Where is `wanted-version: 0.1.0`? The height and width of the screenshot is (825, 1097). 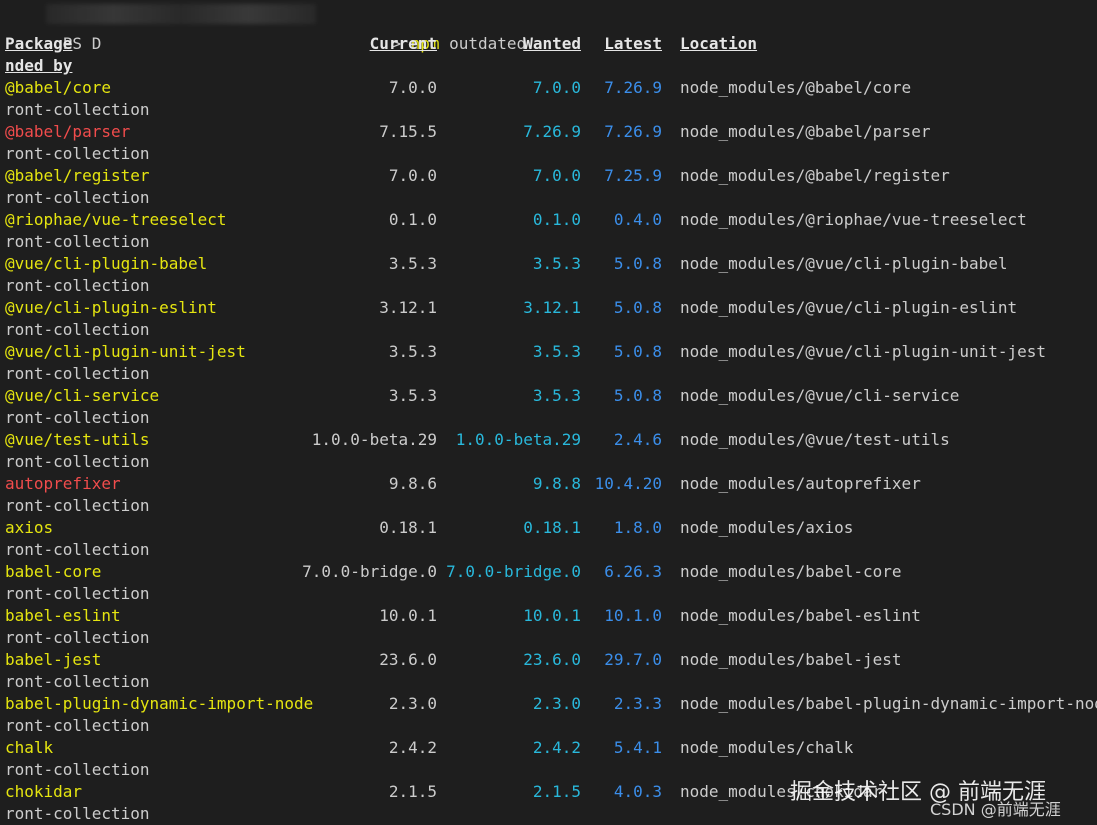
wanted-version: 0.1.0 is located at coordinates (556, 219).